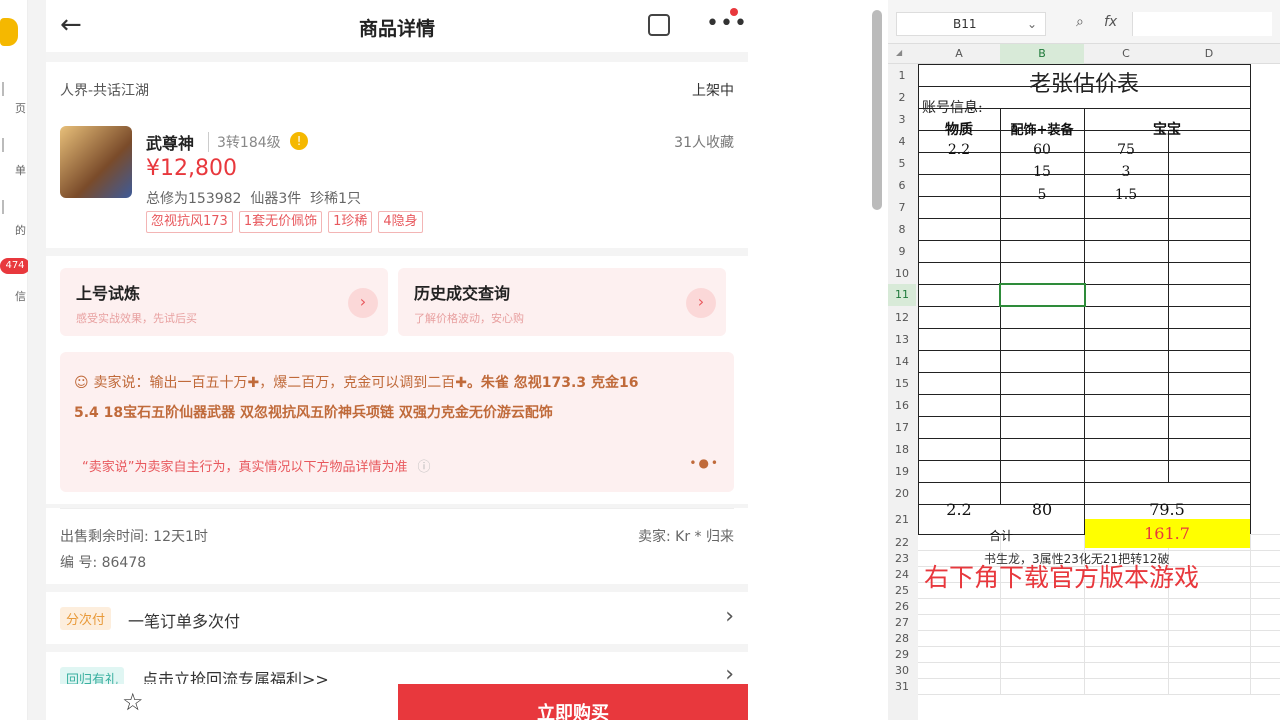  I want to click on header-cell: 宝宝, so click(1167, 130).